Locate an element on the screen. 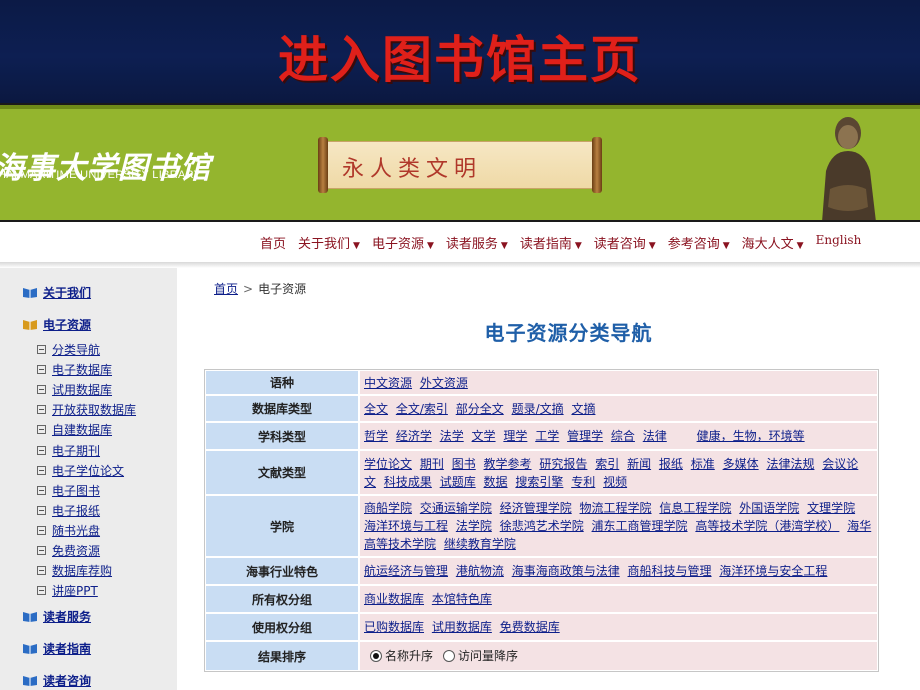 Image resolution: width=920 pixels, height=690 pixels. category-link: 已购数据库 is located at coordinates (394, 627).